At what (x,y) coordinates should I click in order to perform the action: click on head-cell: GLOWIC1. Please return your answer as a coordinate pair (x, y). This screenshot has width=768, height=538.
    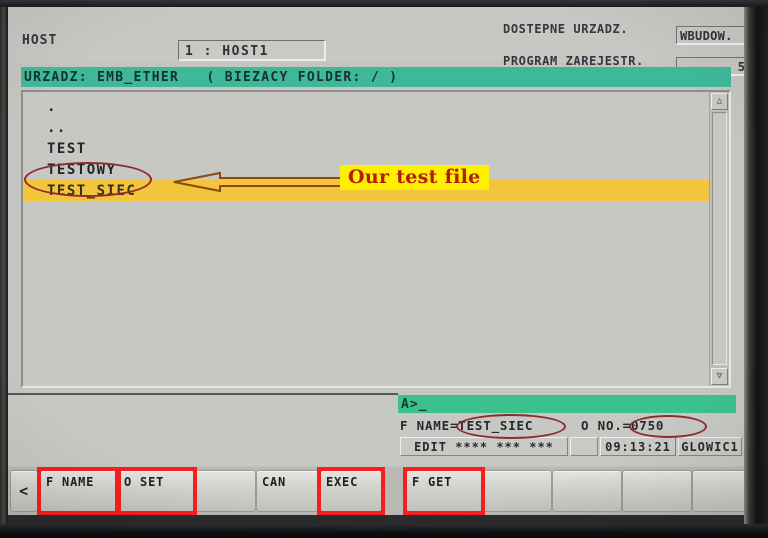
    Looking at the image, I should click on (710, 446).